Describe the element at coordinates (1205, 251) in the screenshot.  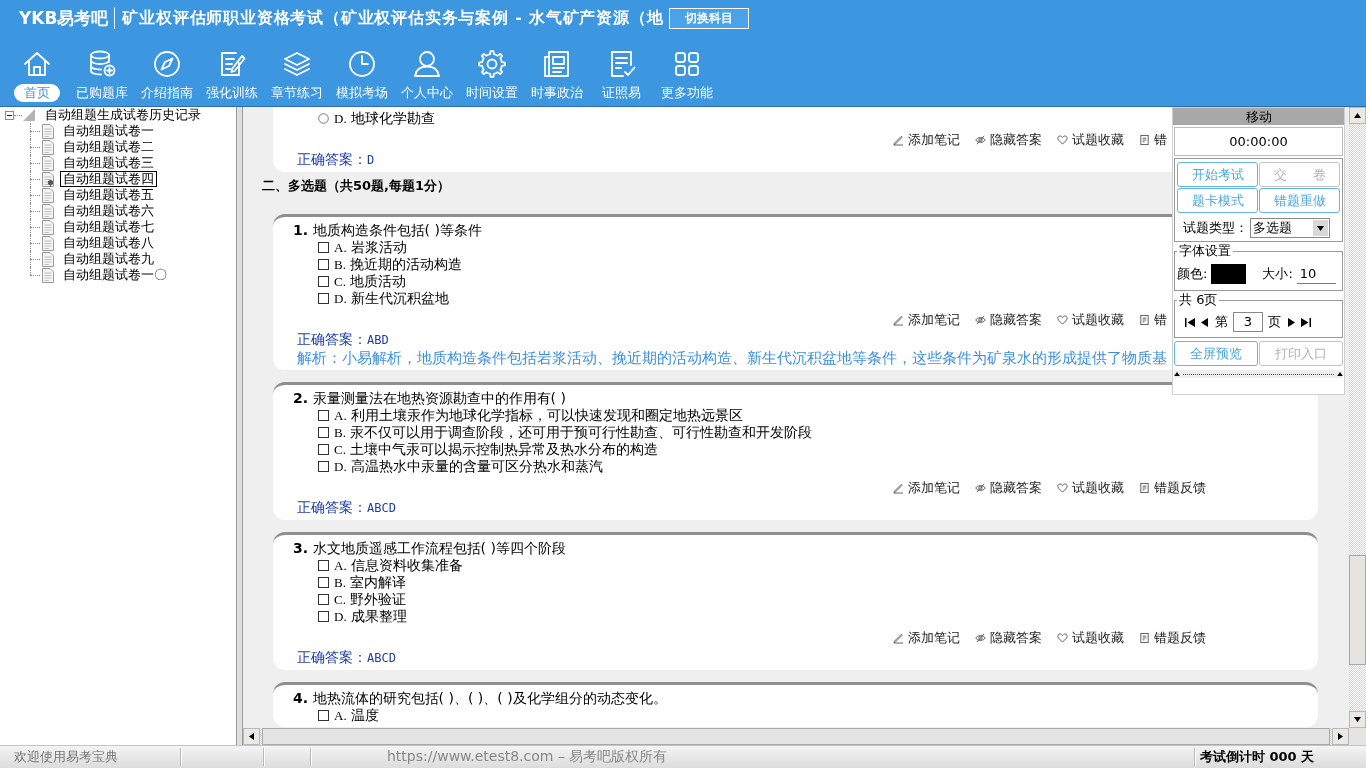
I see `group-legend: 字体设置` at that location.